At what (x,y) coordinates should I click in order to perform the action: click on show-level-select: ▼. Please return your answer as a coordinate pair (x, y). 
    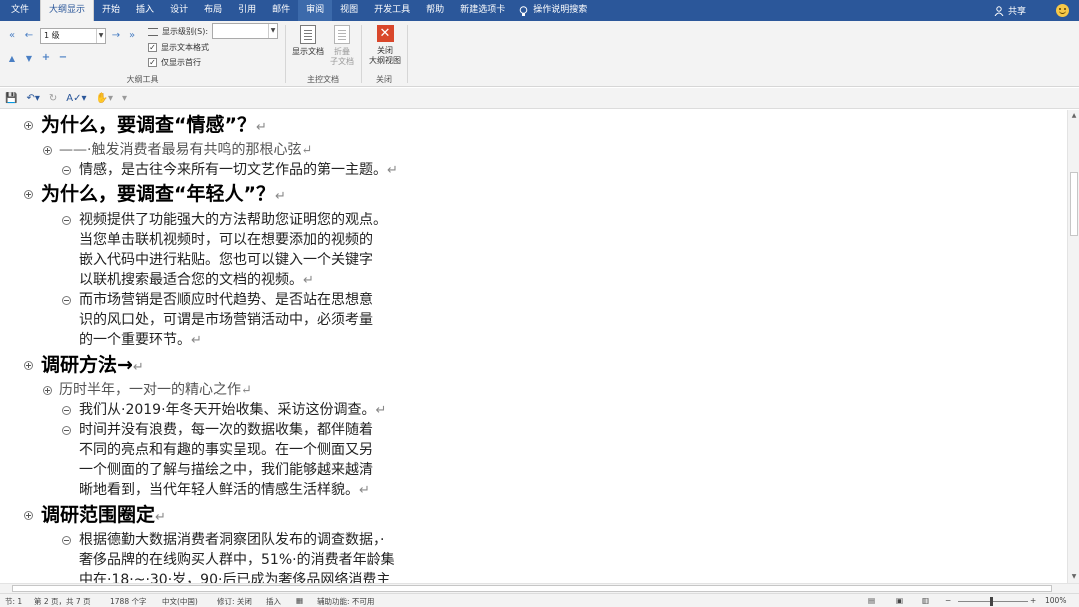
    Looking at the image, I should click on (245, 31).